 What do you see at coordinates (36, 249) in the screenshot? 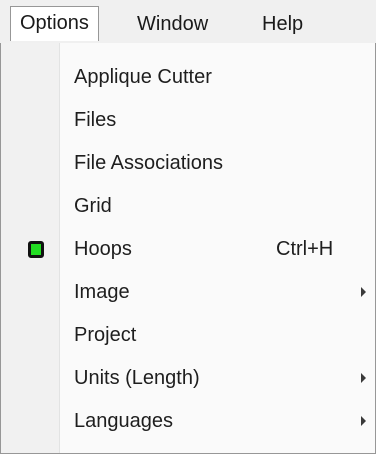
I see `checked-indicator-icon` at bounding box center [36, 249].